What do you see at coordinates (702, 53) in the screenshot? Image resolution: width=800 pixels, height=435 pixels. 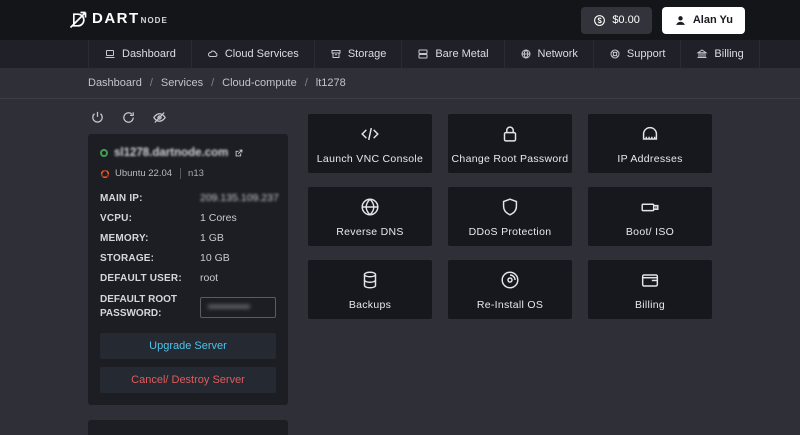 I see `billing-icon` at bounding box center [702, 53].